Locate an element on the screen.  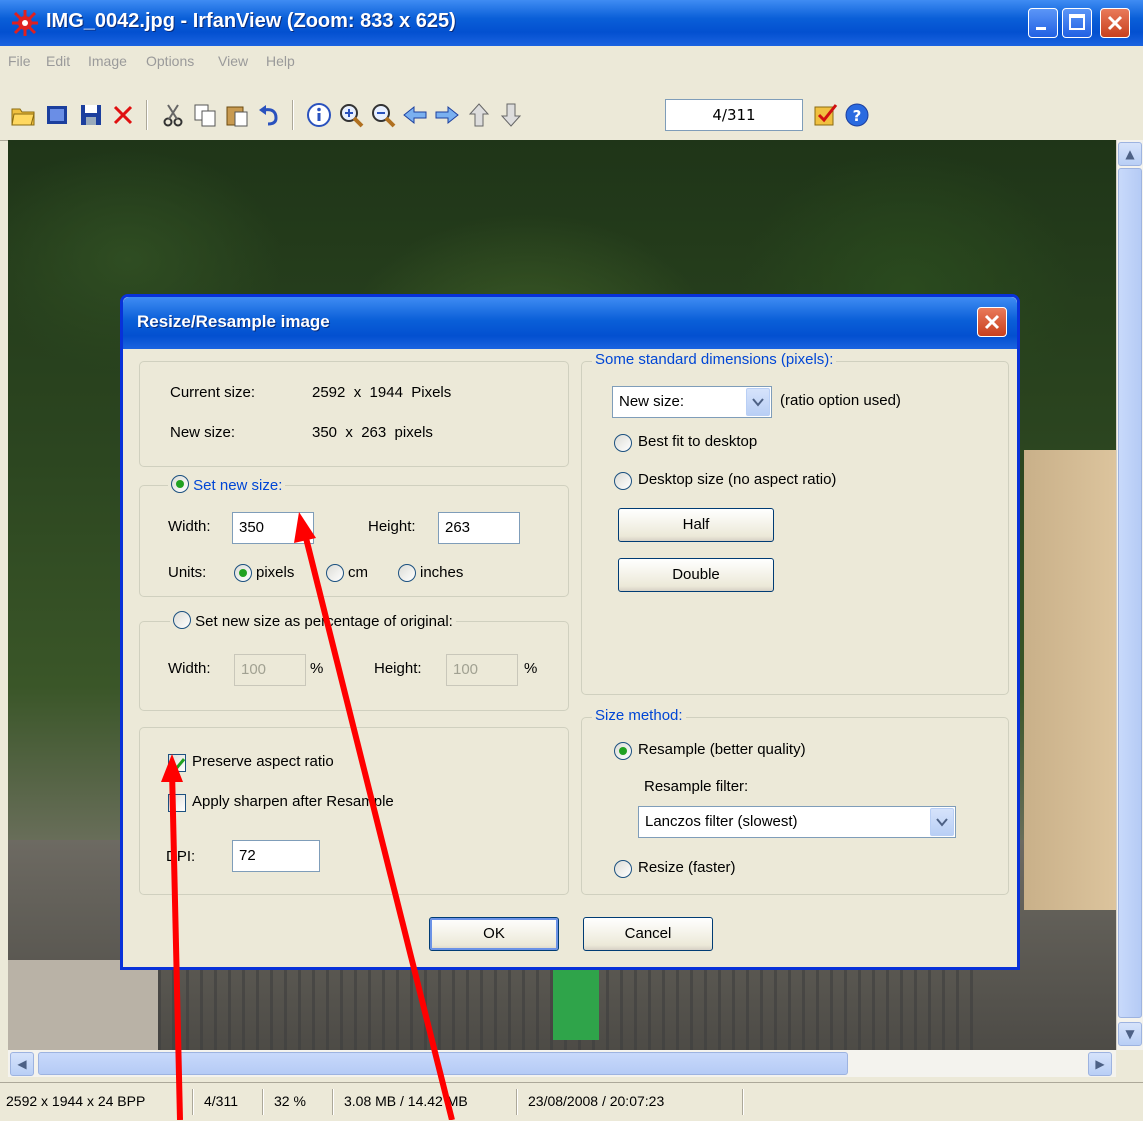
horizontal-scroll-thumb is located at coordinates (443, 1063).